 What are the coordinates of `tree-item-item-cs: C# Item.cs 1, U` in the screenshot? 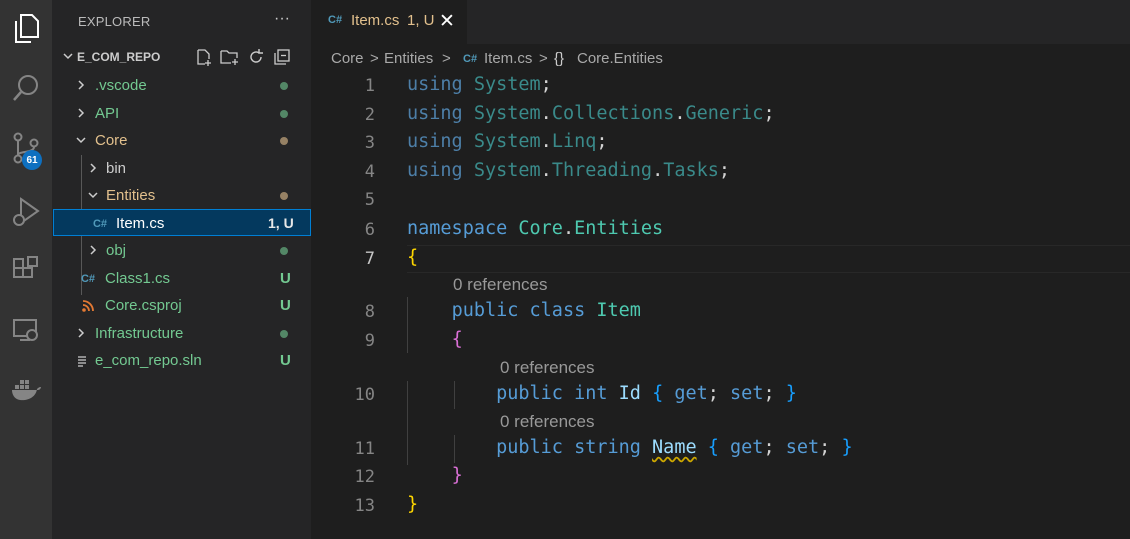 It's located at (182, 222).